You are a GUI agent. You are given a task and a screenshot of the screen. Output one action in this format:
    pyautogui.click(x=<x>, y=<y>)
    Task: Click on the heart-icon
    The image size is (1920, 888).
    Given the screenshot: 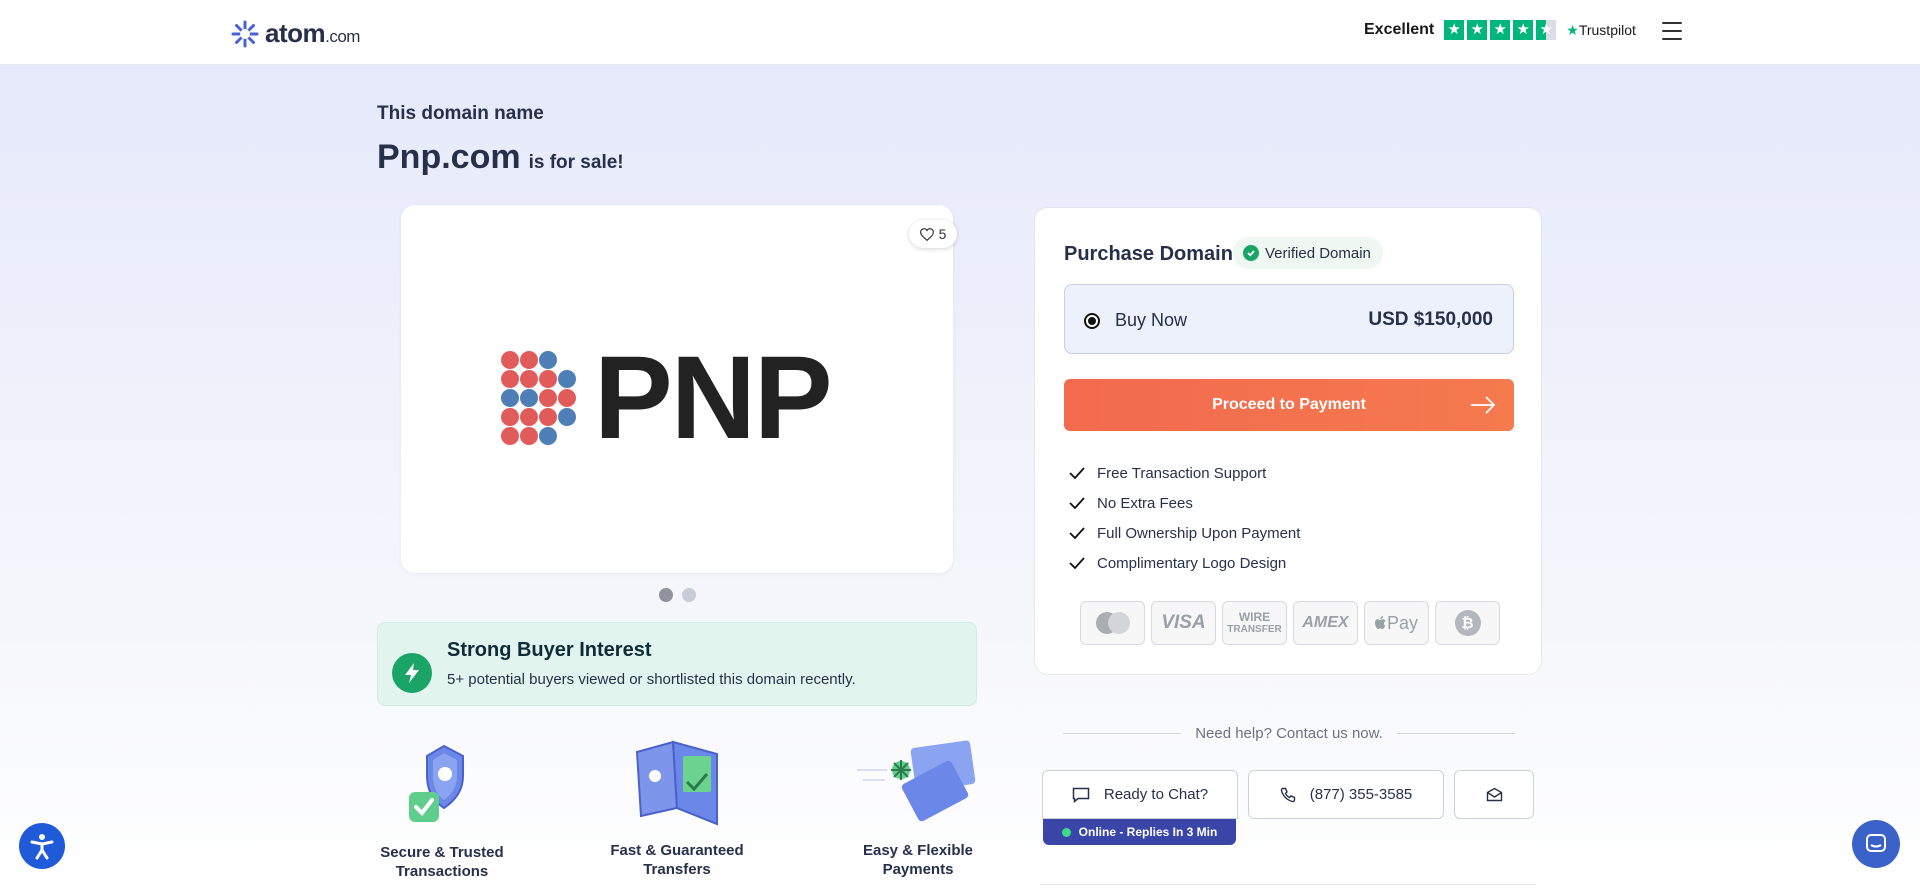 What is the action you would take?
    pyautogui.click(x=926, y=234)
    